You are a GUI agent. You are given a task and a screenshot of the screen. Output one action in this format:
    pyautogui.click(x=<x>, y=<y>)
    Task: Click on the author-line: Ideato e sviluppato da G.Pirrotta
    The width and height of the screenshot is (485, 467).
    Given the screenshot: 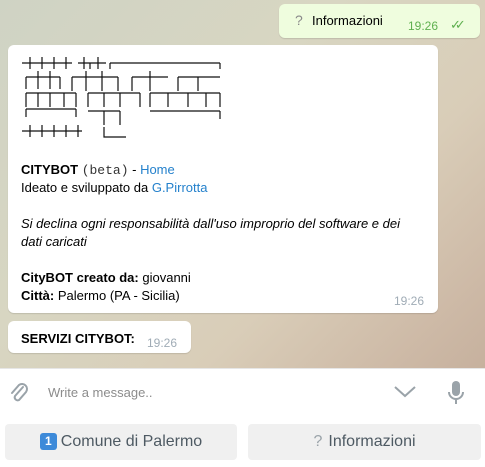 What is the action you would take?
    pyautogui.click(x=114, y=188)
    